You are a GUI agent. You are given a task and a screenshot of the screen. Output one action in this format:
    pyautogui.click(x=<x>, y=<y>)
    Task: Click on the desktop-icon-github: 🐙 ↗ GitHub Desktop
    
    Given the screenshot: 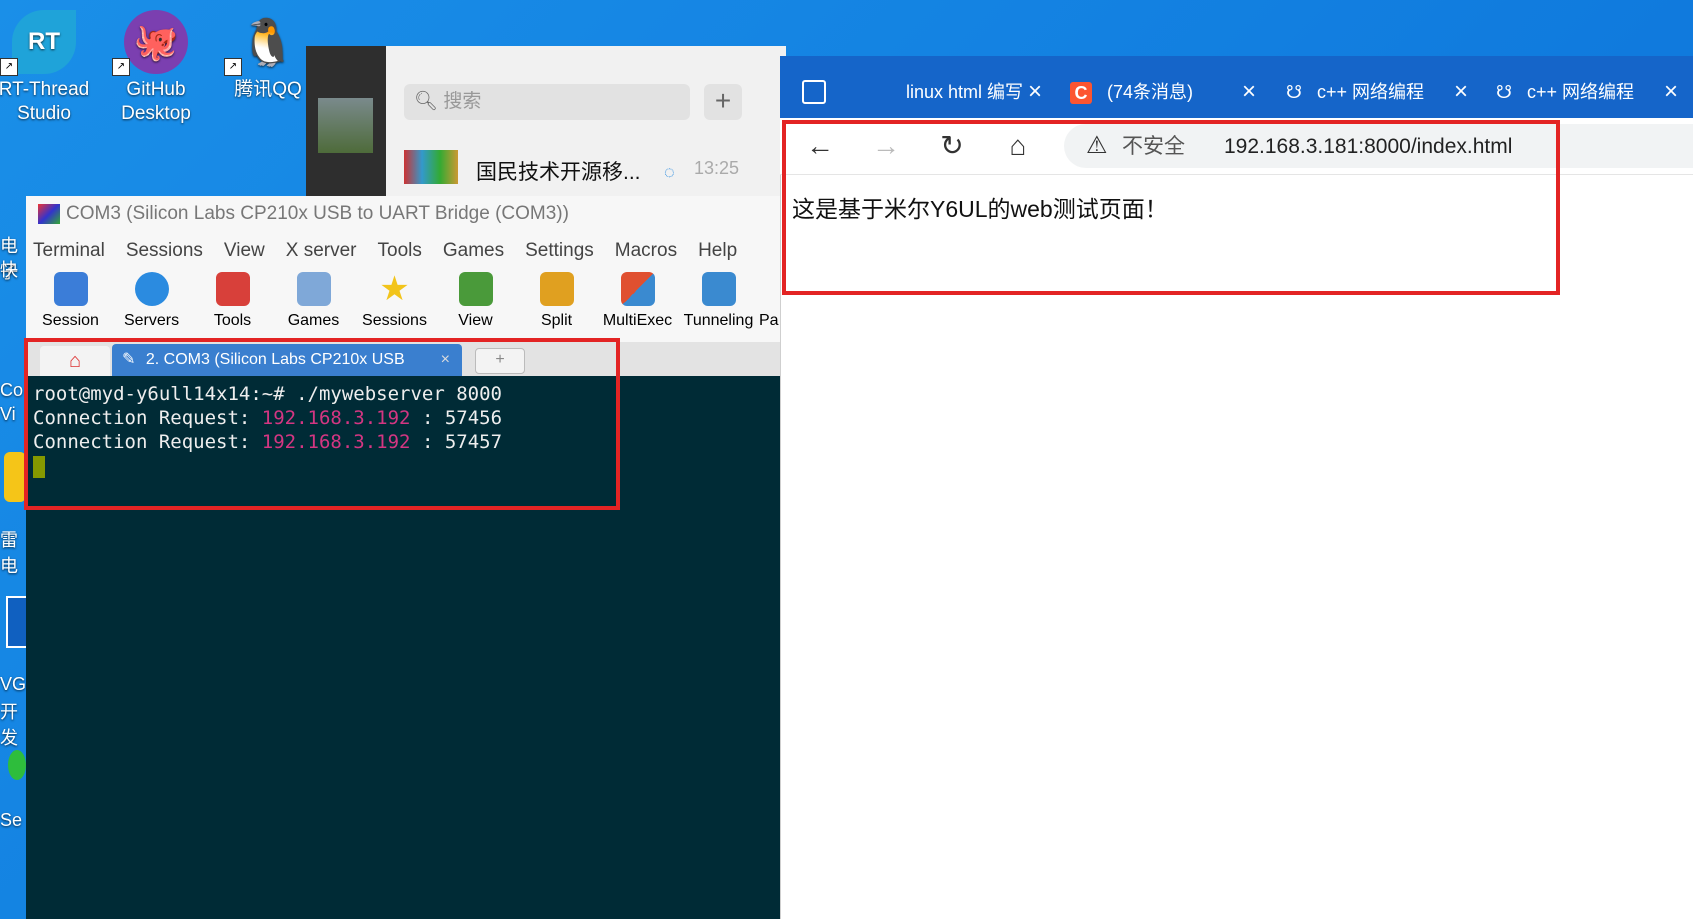 What is the action you would take?
    pyautogui.click(x=156, y=68)
    